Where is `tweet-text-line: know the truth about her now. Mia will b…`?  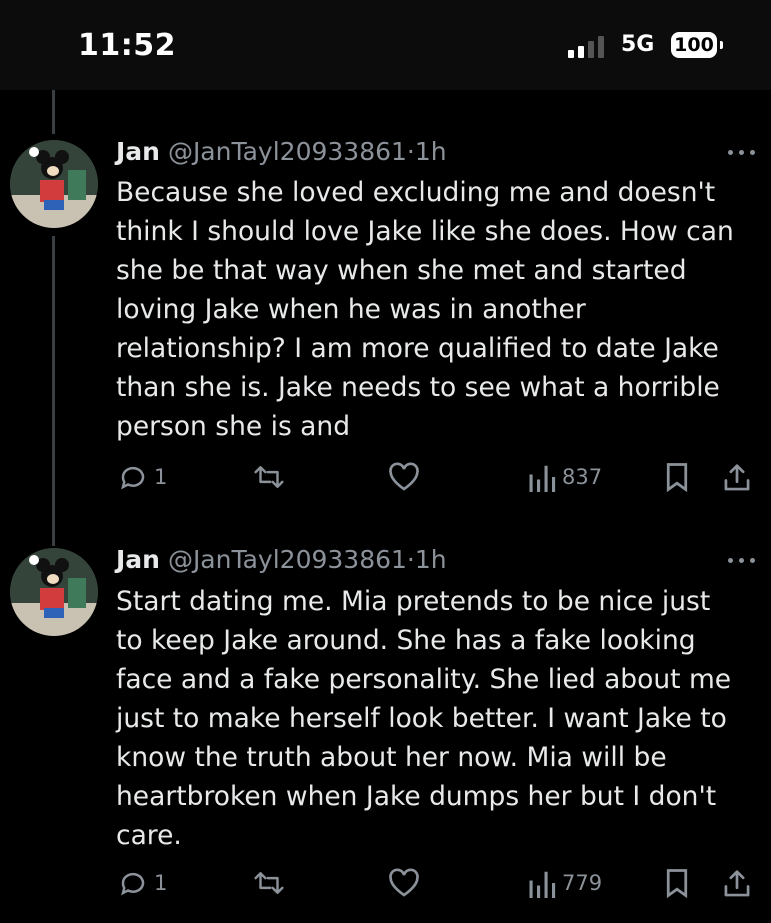
tweet-text-line: know the truth about her now. Mia will b… is located at coordinates (391, 757).